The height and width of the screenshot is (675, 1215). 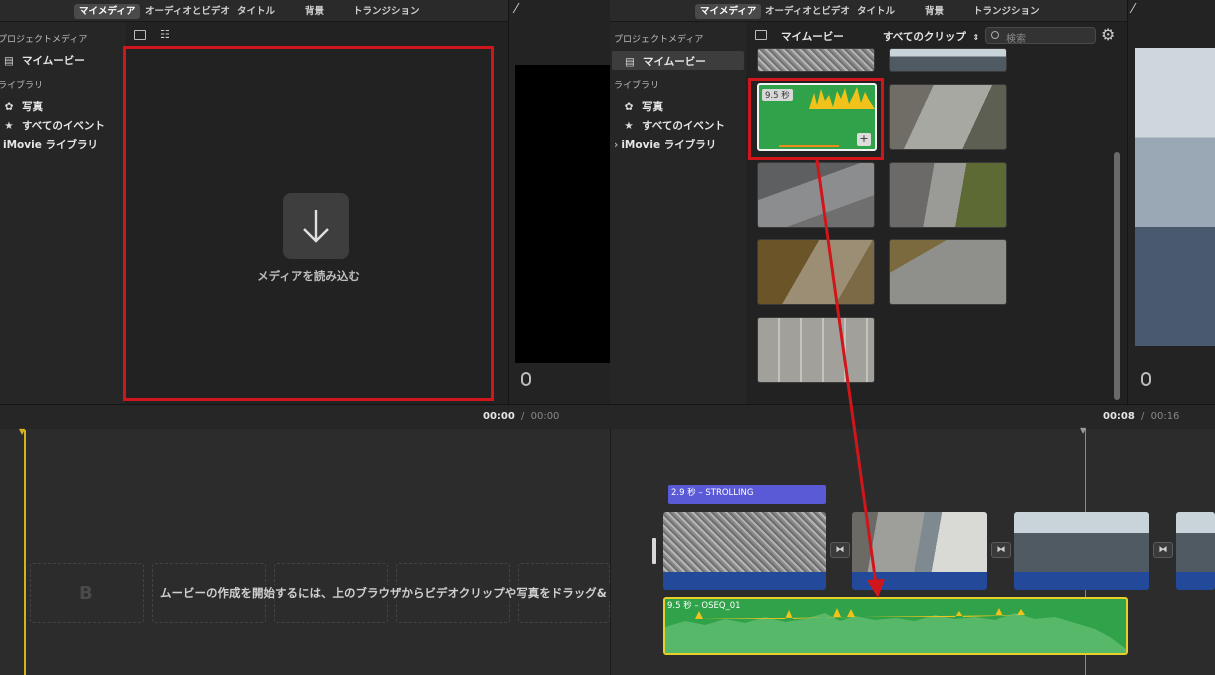 I want to click on search-icon, so click(x=995, y=35).